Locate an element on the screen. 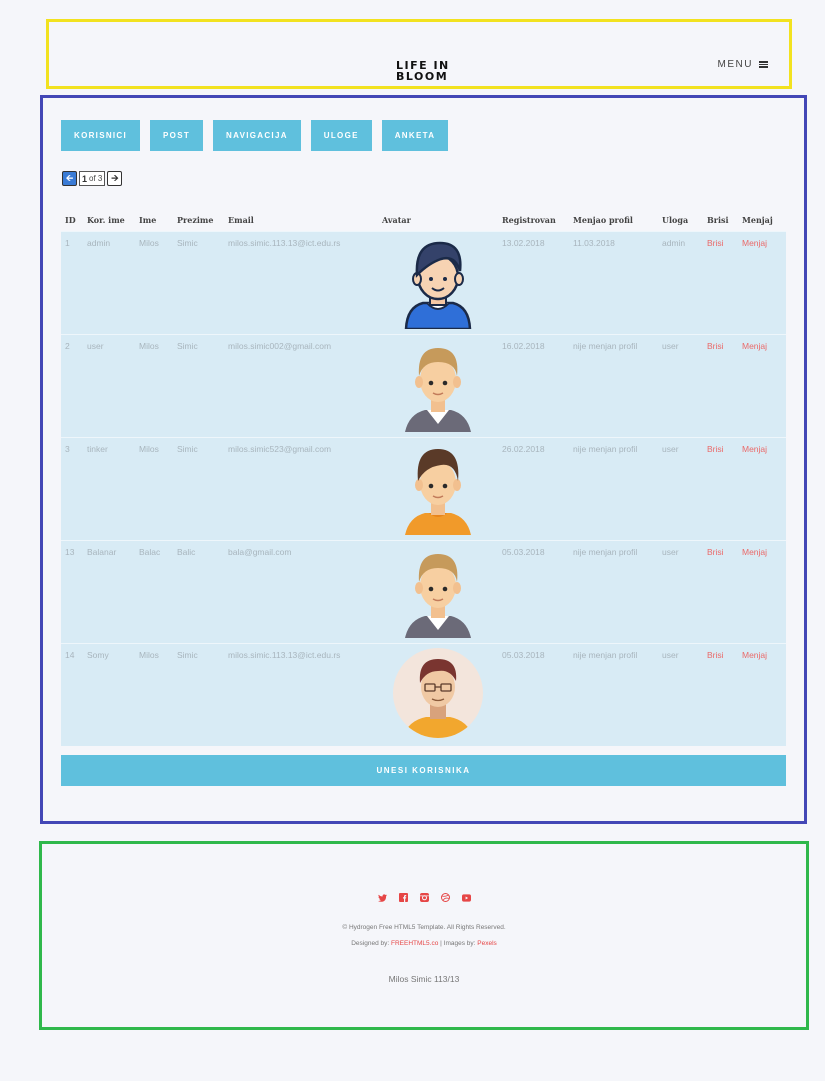 The width and height of the screenshot is (825, 1081). cell-id: 2 is located at coordinates (72, 385).